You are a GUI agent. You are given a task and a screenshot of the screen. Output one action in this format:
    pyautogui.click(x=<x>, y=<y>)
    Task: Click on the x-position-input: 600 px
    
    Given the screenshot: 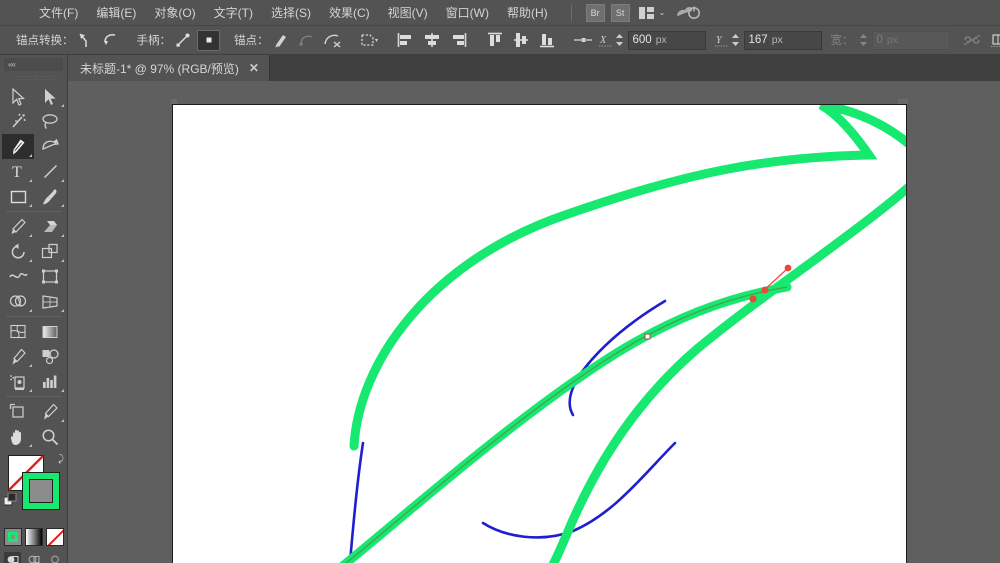 What is the action you would take?
    pyautogui.click(x=666, y=40)
    